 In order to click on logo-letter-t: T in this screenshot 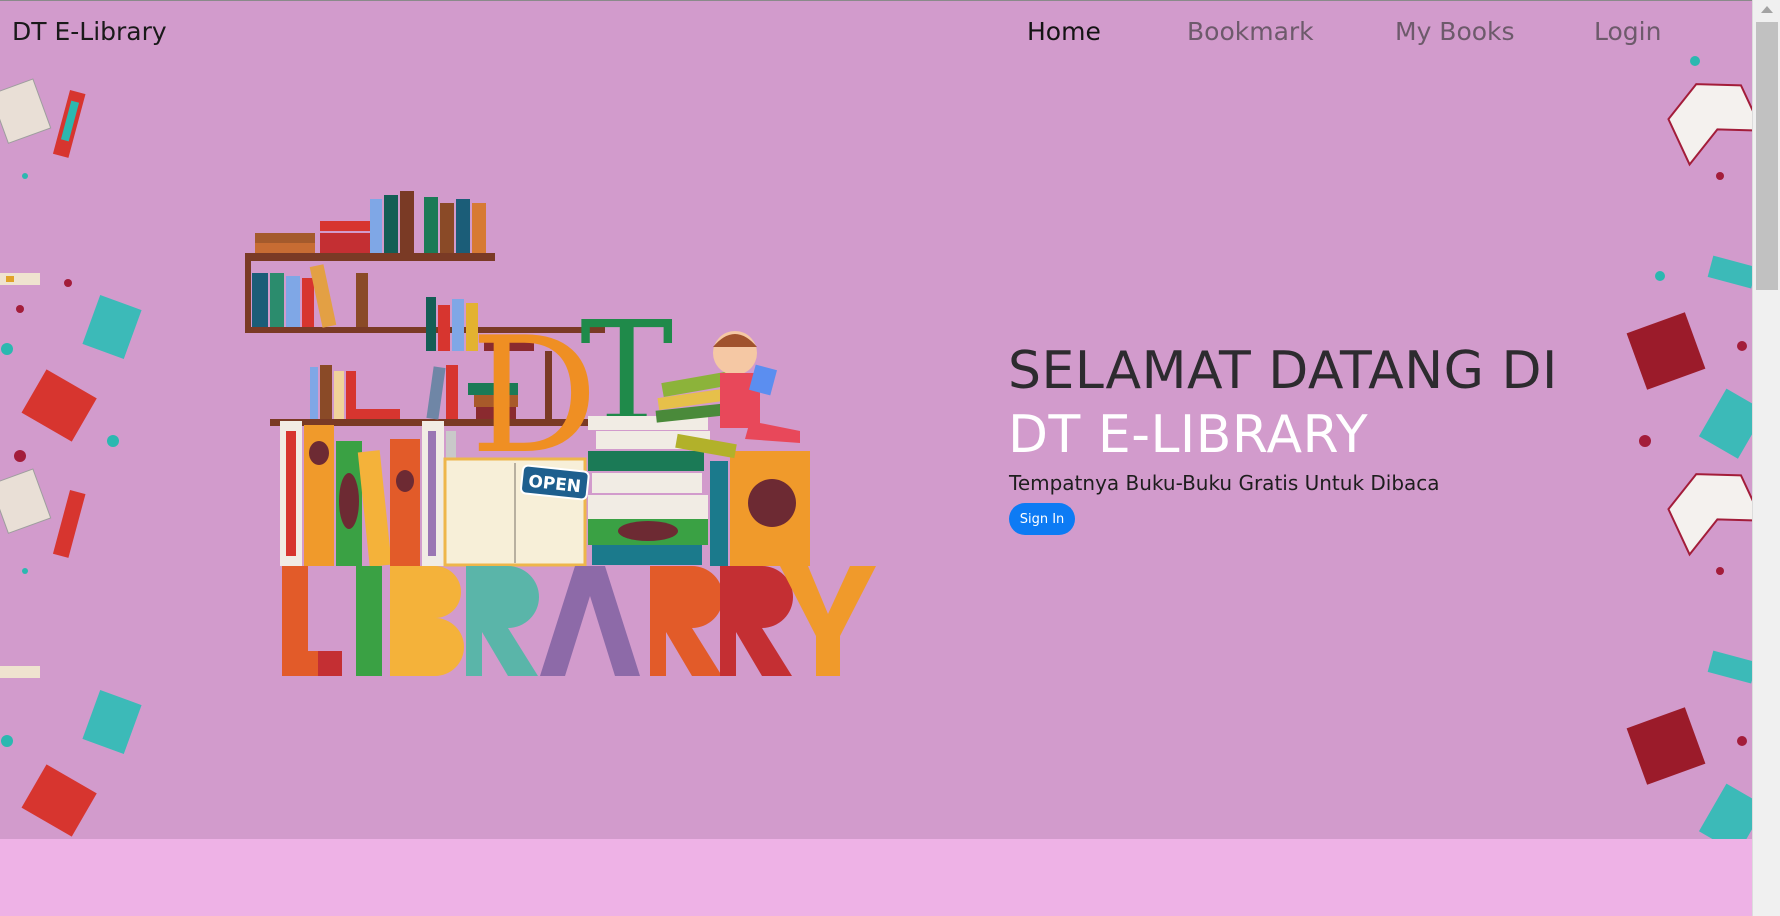, I will do `click(626, 373)`.